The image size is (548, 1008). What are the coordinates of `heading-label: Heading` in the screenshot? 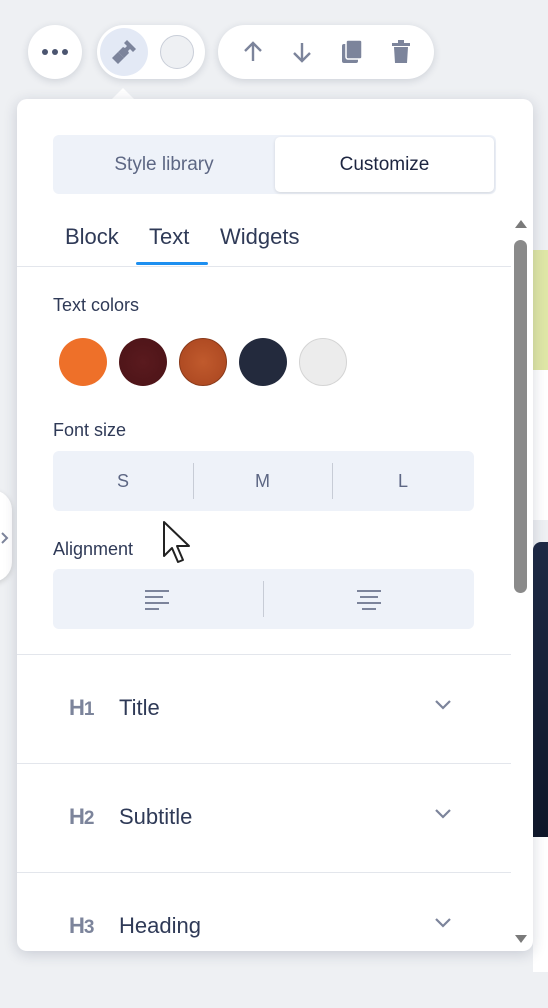 It's located at (160, 925).